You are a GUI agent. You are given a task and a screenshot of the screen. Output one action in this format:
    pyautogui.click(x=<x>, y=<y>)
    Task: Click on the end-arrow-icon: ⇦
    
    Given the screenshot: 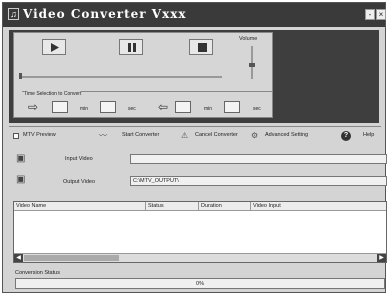 What is the action you would take?
    pyautogui.click(x=163, y=107)
    